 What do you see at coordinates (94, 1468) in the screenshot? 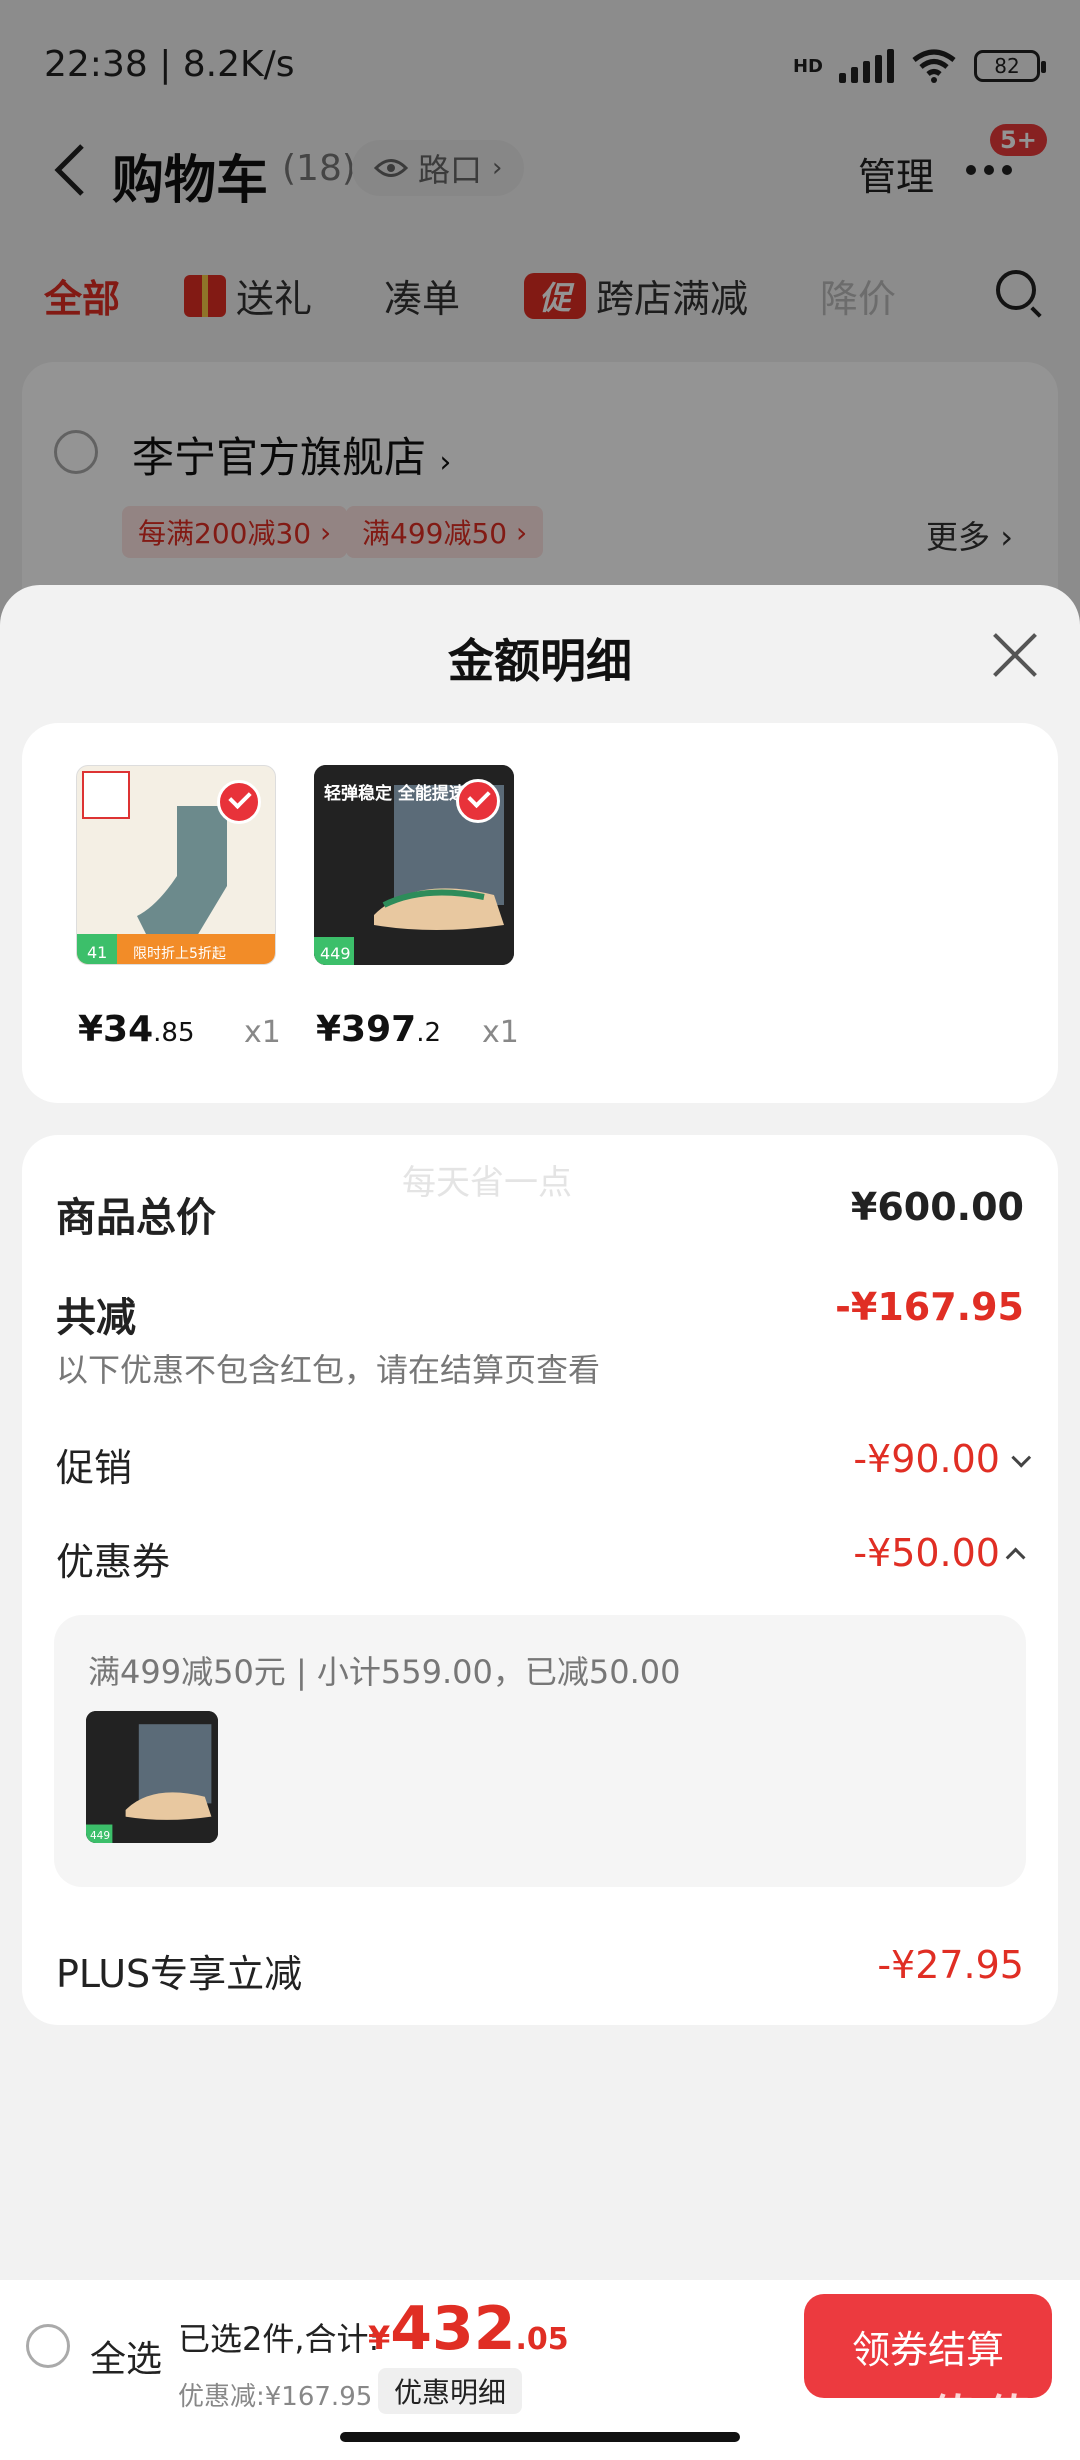
I see `promo-label: 促销` at bounding box center [94, 1468].